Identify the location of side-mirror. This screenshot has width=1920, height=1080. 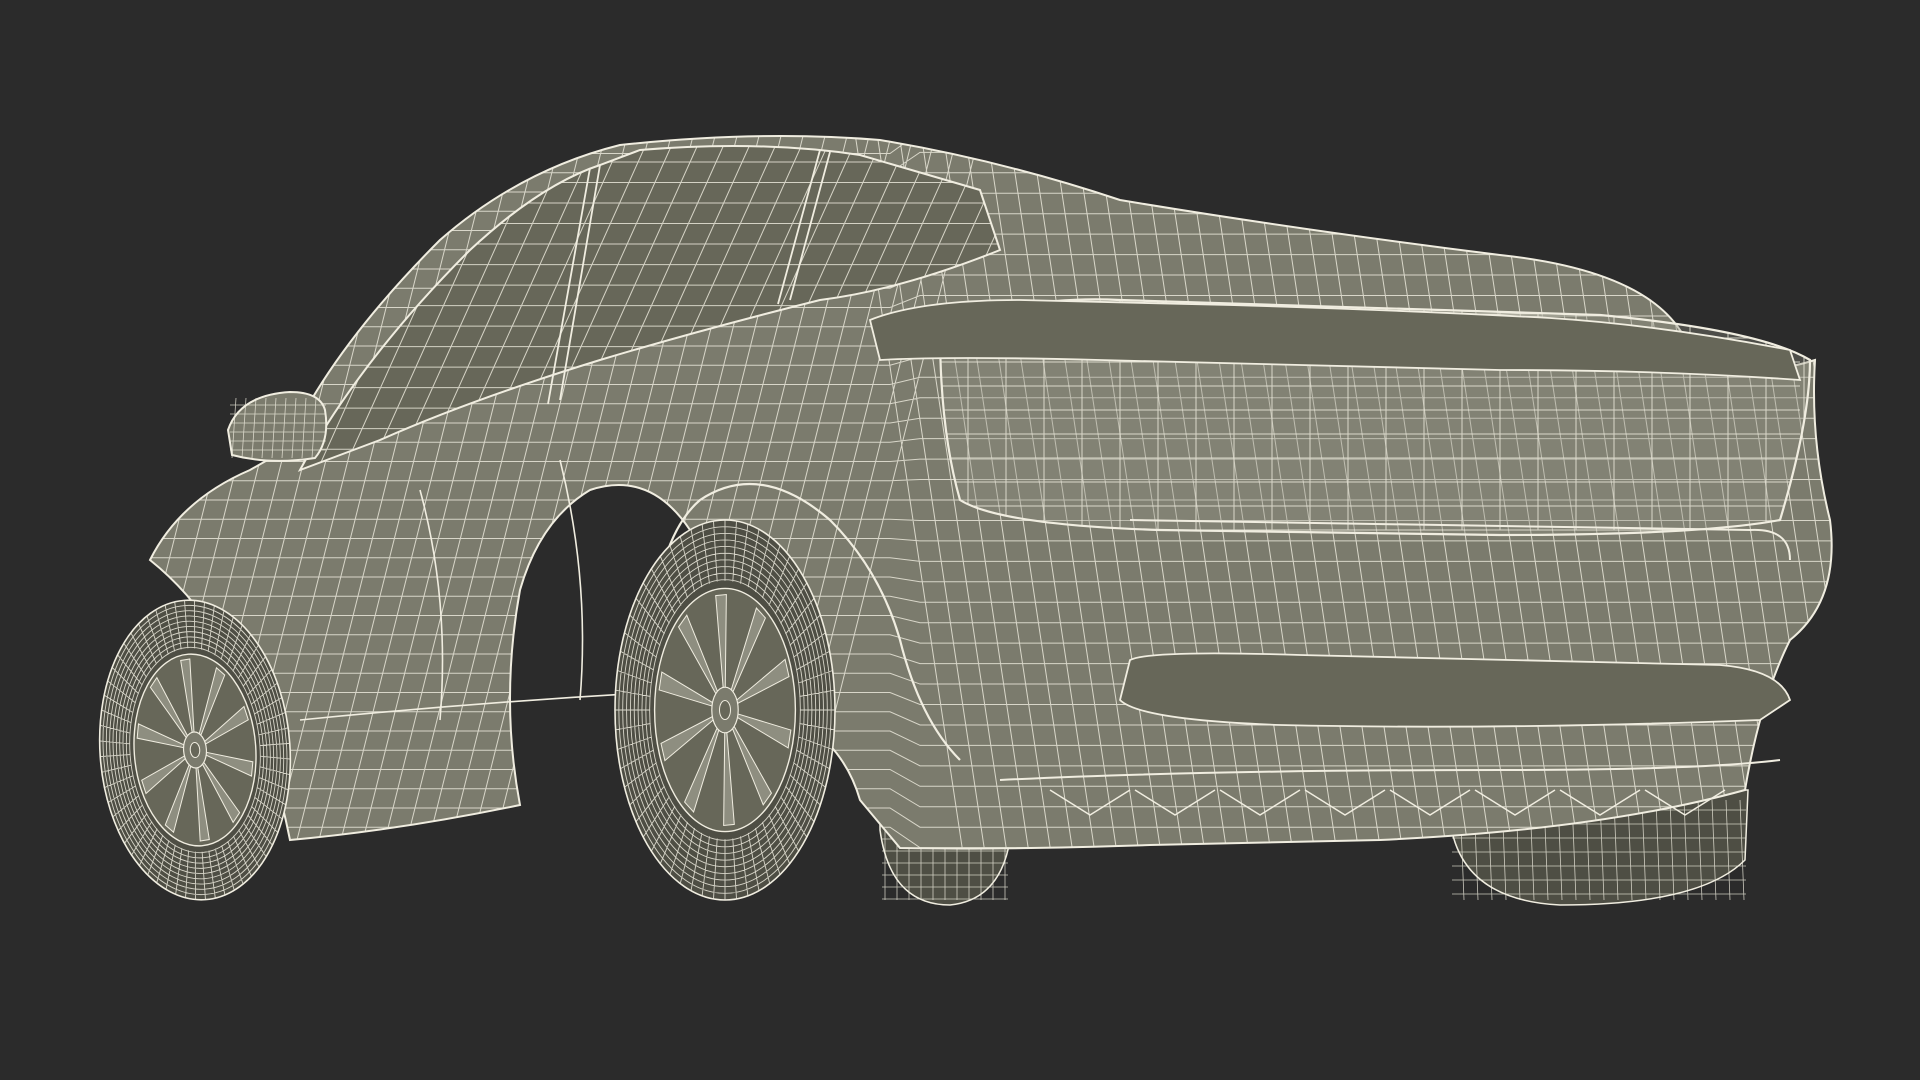
(277, 426).